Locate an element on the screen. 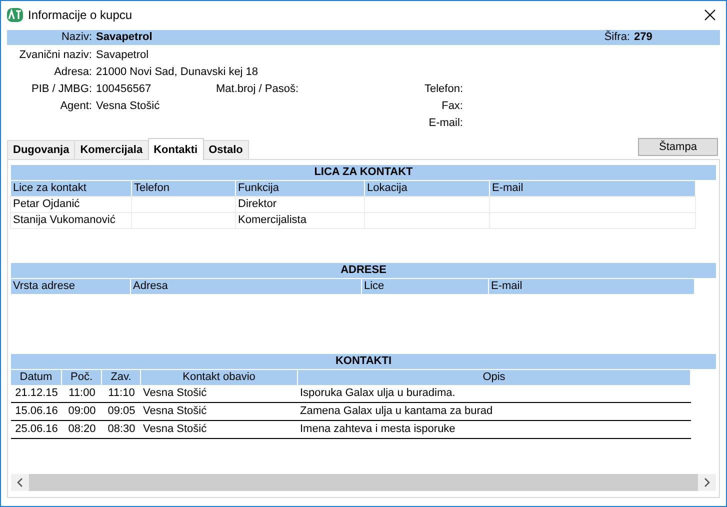  tab: Ostalo is located at coordinates (225, 149).